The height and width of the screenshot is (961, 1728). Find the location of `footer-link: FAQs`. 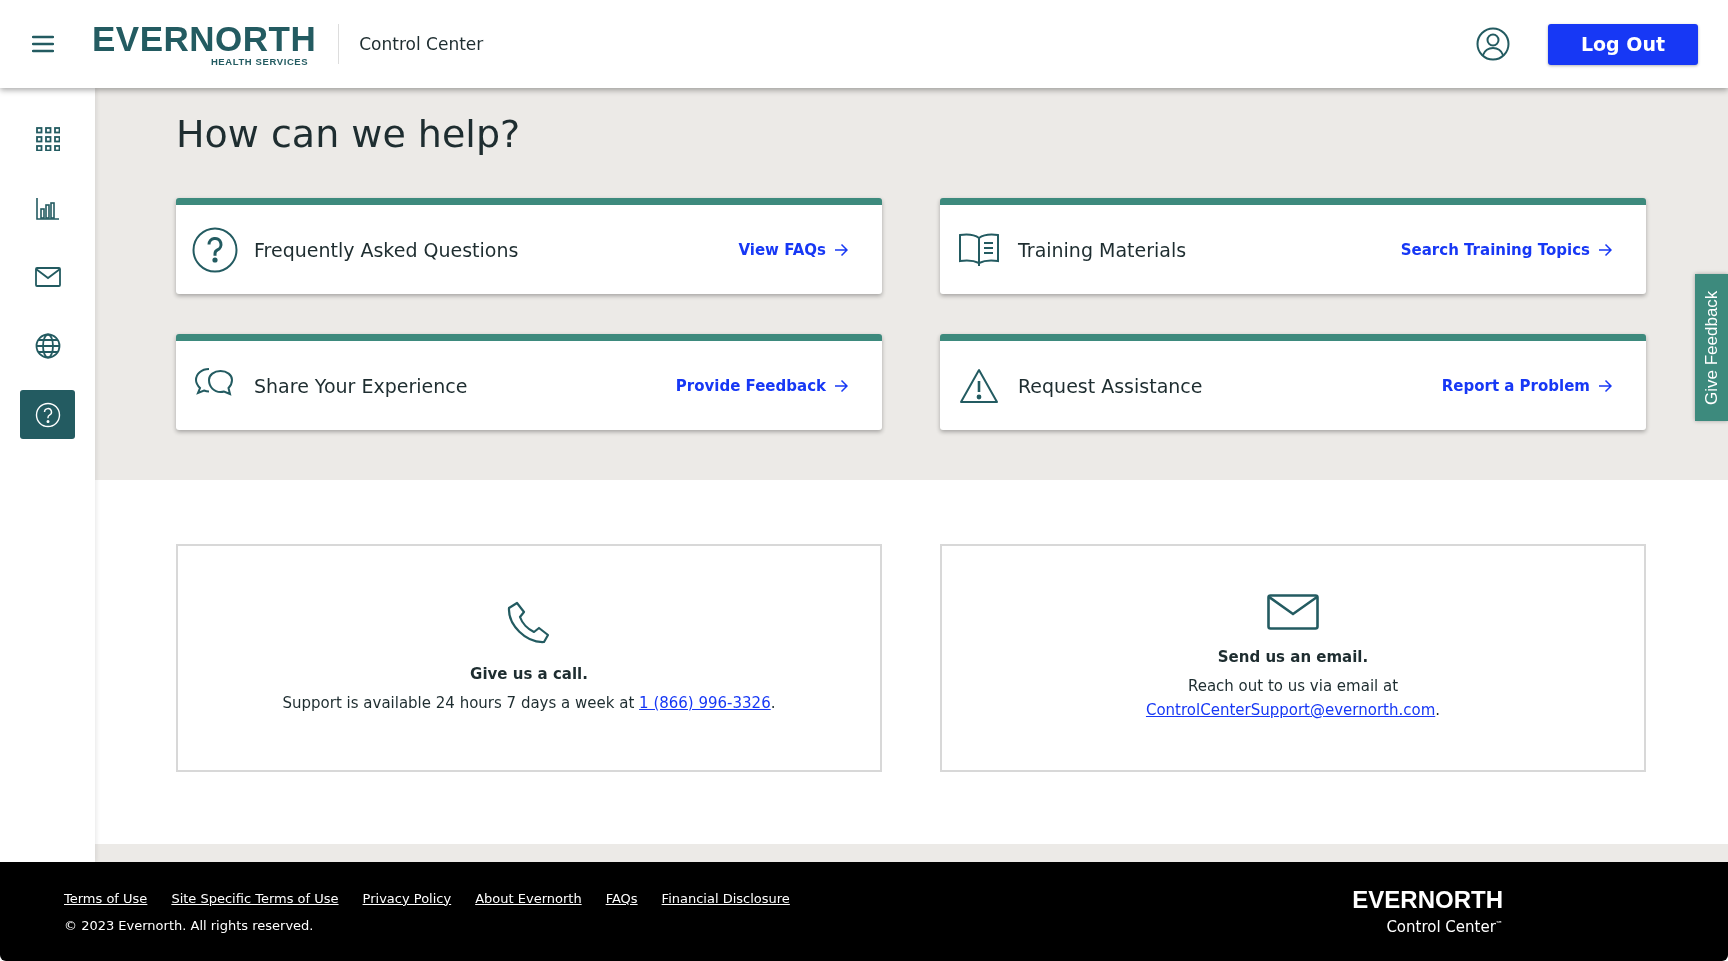

footer-link: FAQs is located at coordinates (621, 898).